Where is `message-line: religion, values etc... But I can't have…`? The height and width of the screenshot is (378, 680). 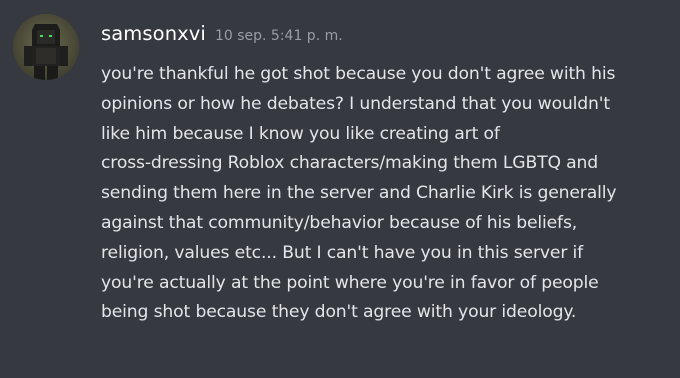
message-line: religion, values etc... But I can't have… is located at coordinates (342, 252).